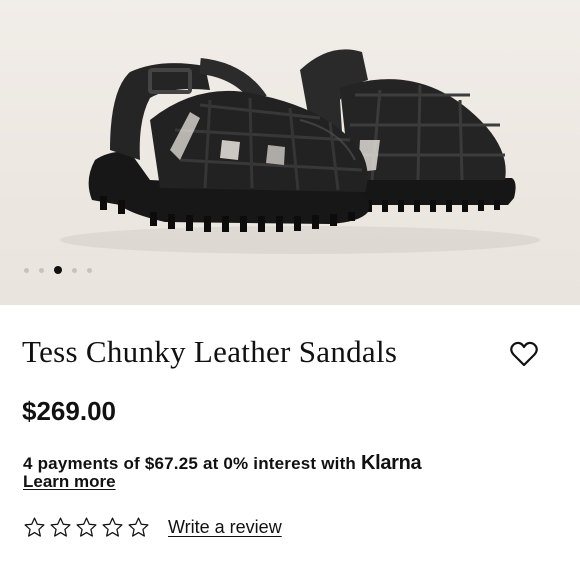 Image resolution: width=580 pixels, height=580 pixels. Describe the element at coordinates (391, 463) in the screenshot. I see `klarna-logo: Klarna` at that location.